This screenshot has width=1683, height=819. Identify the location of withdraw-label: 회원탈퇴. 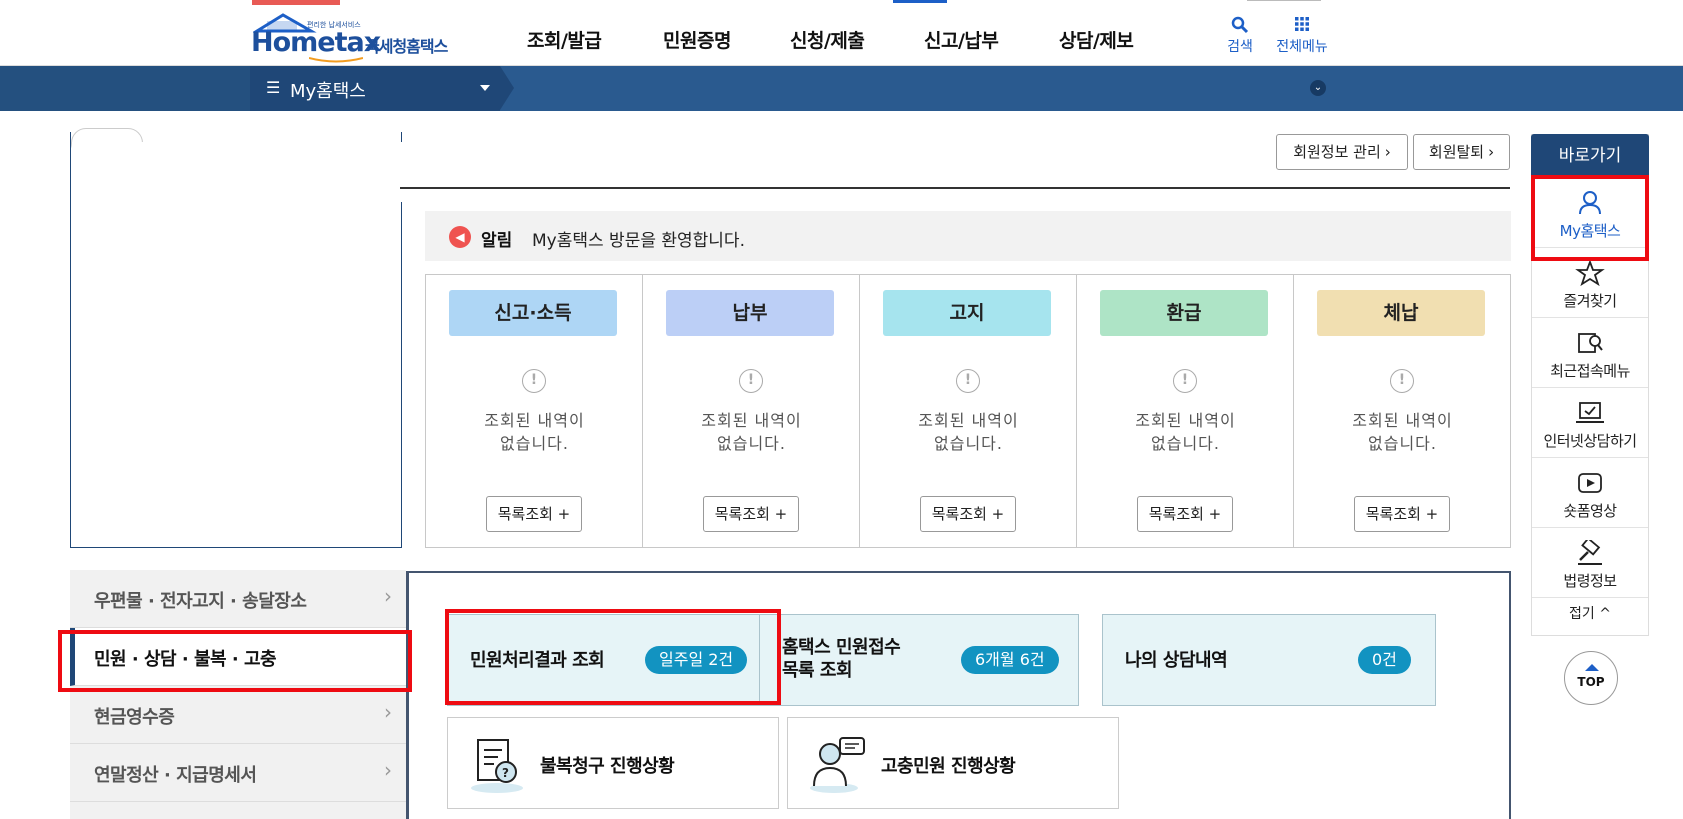
(1456, 152).